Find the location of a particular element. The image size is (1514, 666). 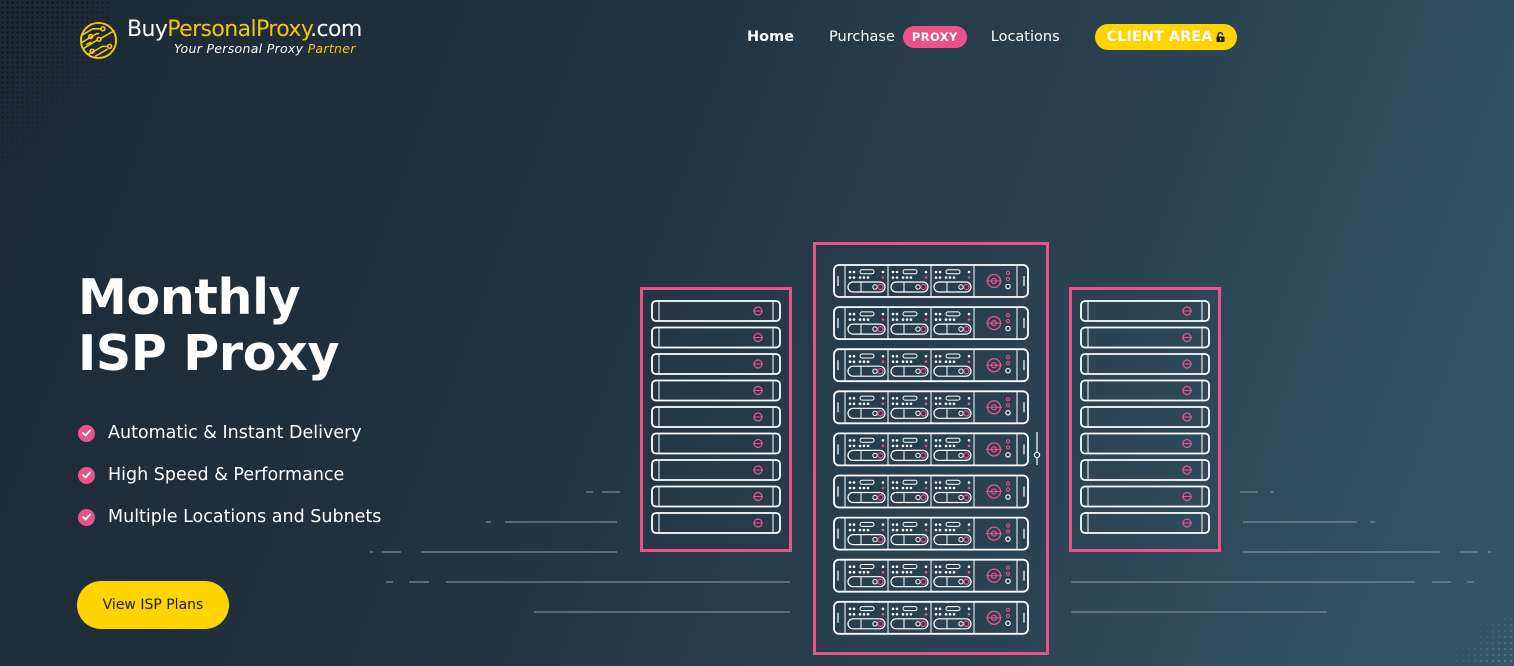

speed-lines is located at coordinates (930, 552).